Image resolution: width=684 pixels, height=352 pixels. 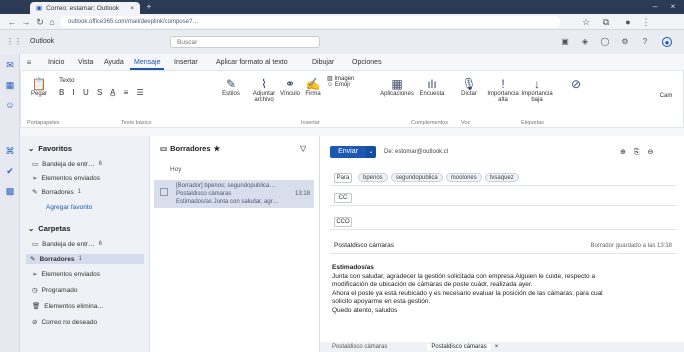 I want to click on back-icon: ←, so click(x=12, y=22).